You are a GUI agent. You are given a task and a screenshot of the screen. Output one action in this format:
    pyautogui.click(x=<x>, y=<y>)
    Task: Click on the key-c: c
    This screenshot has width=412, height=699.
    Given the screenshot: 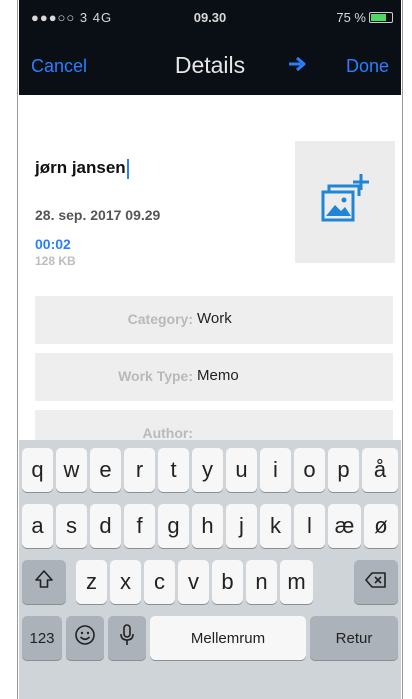 What is the action you would take?
    pyautogui.click(x=159, y=582)
    